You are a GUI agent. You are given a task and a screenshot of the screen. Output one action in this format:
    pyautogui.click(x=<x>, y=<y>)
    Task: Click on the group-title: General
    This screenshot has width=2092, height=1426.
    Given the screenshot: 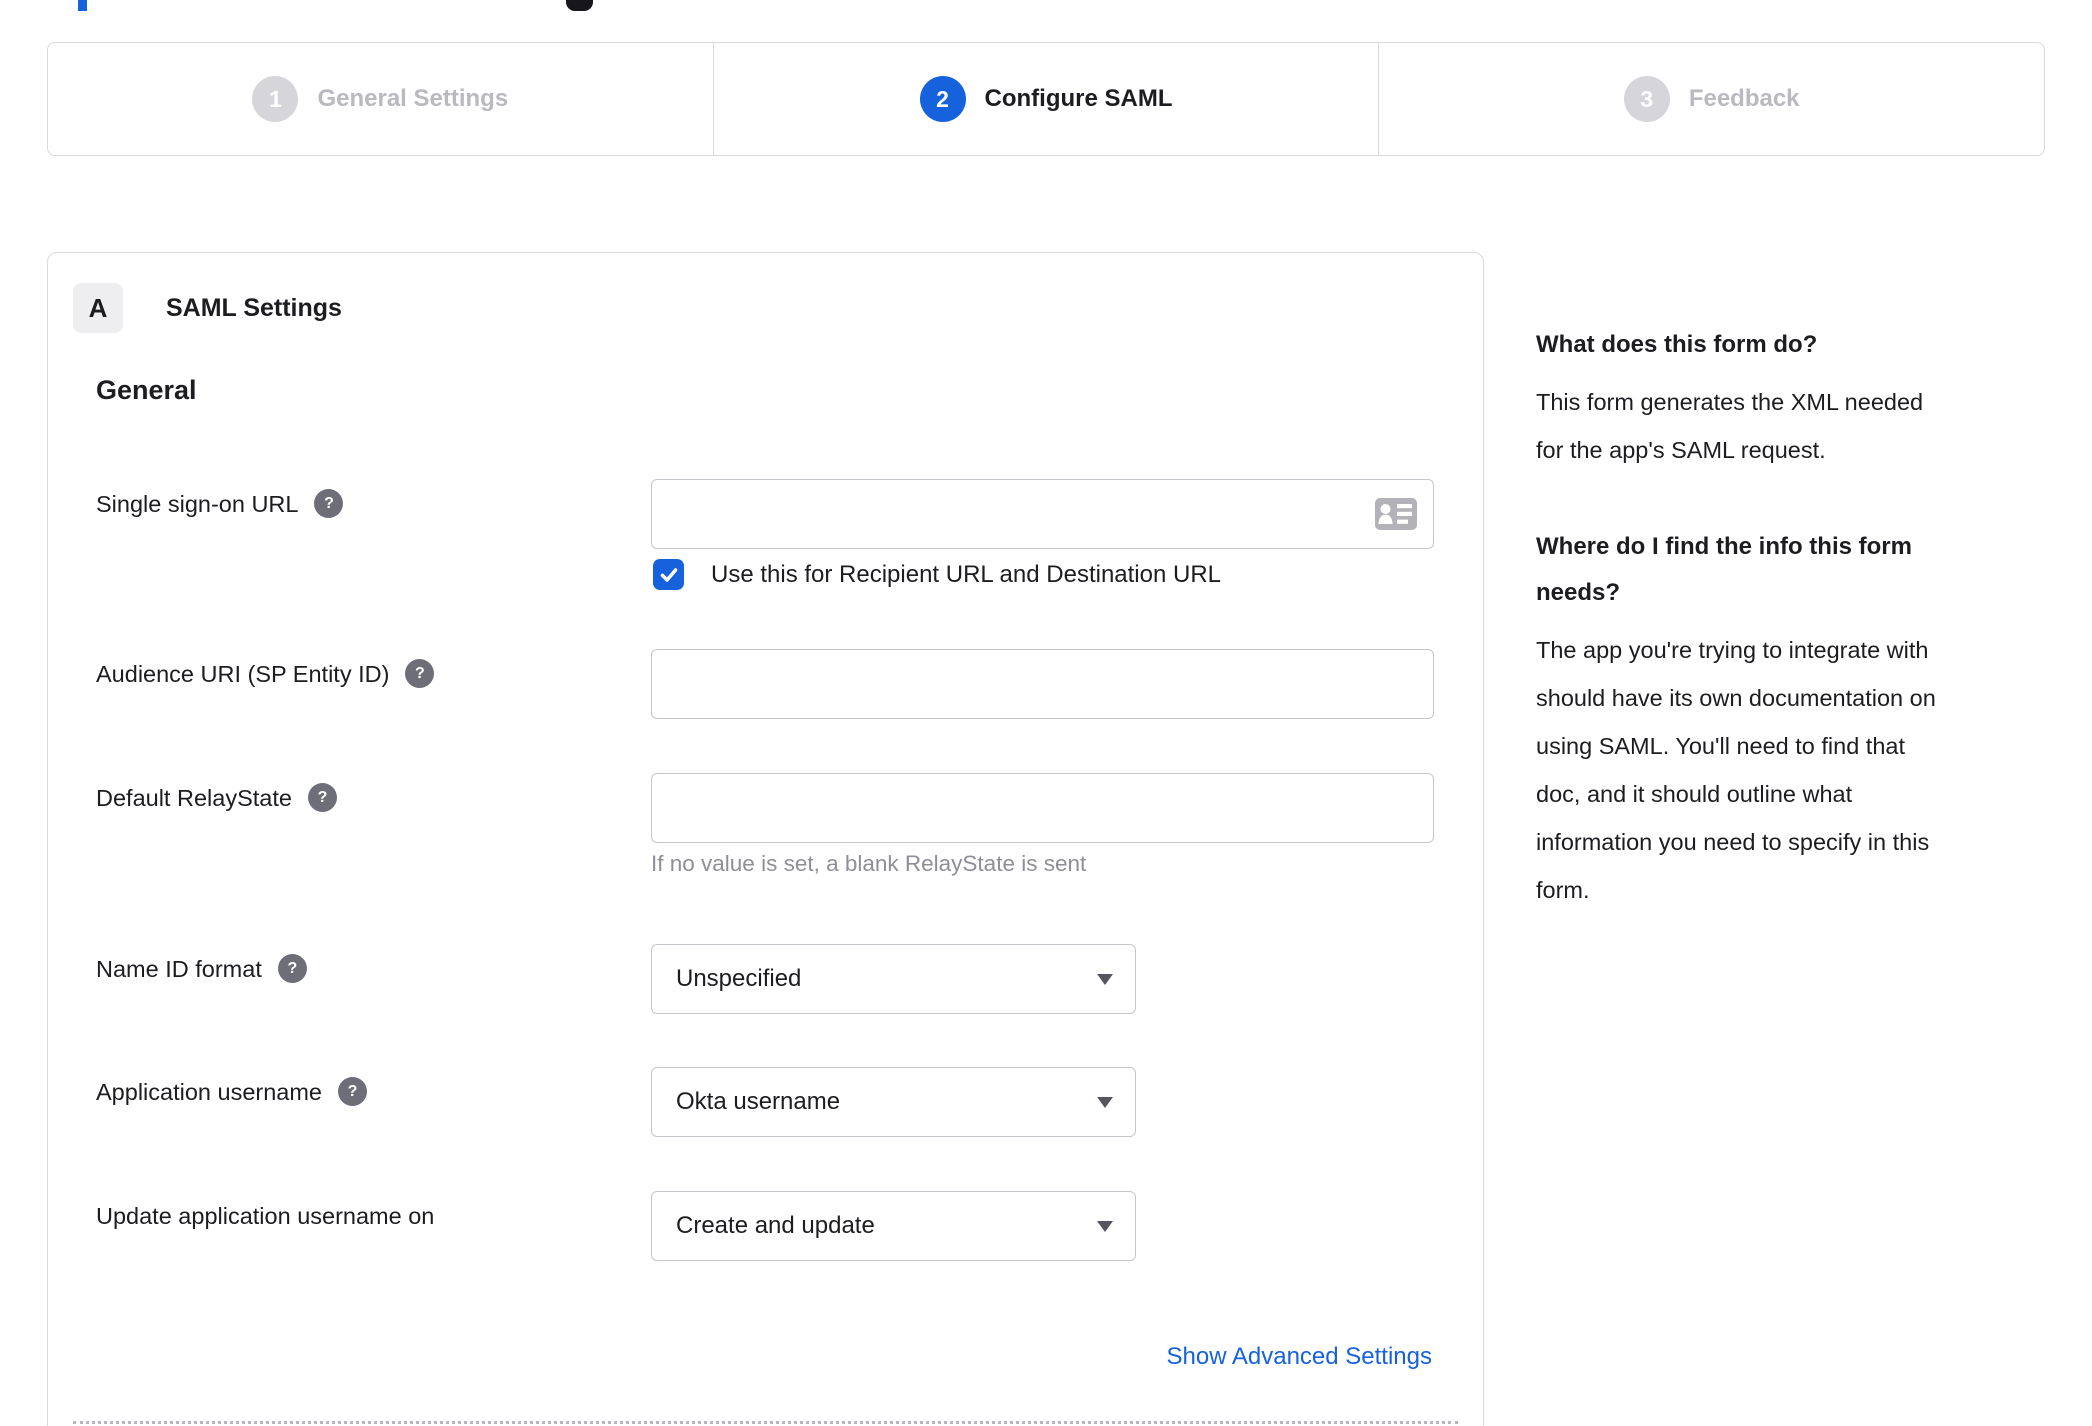 What is the action you would take?
    pyautogui.click(x=146, y=390)
    